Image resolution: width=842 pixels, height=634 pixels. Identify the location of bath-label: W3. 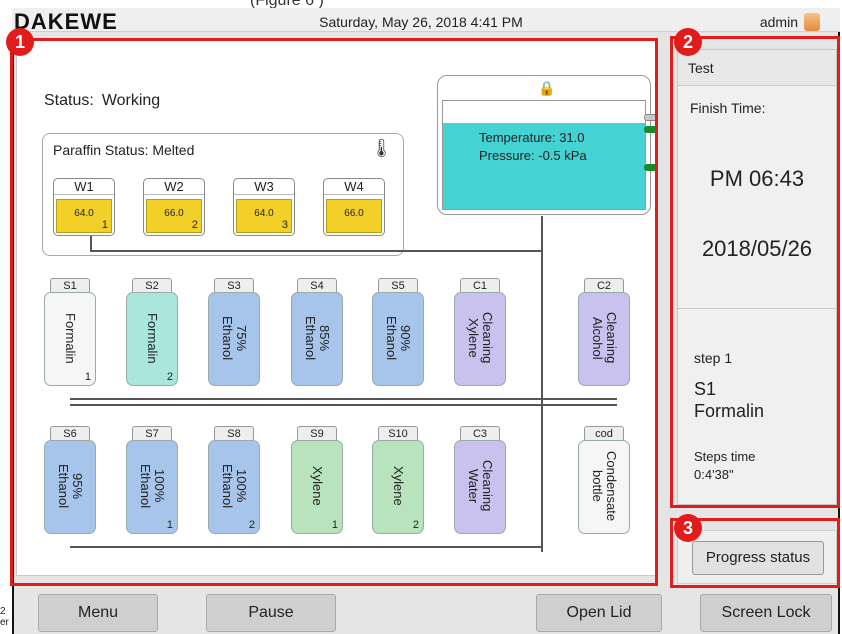
(264, 187).